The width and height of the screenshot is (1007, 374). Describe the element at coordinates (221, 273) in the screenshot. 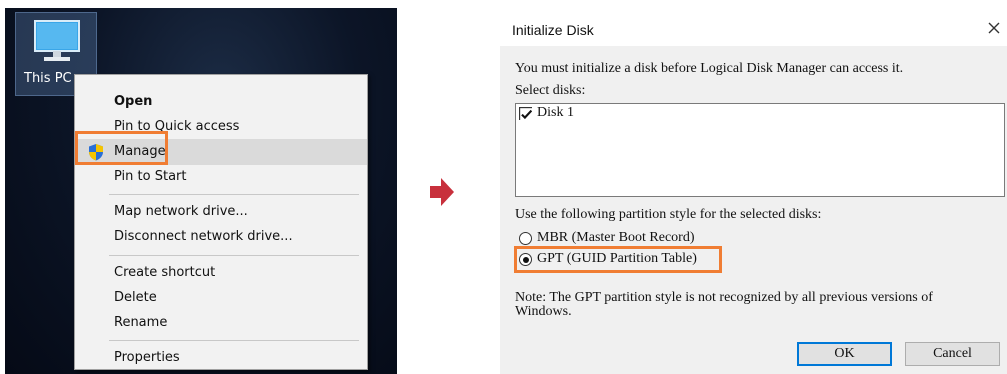

I see `menu-item-create-shortcut: Create shortcut` at that location.